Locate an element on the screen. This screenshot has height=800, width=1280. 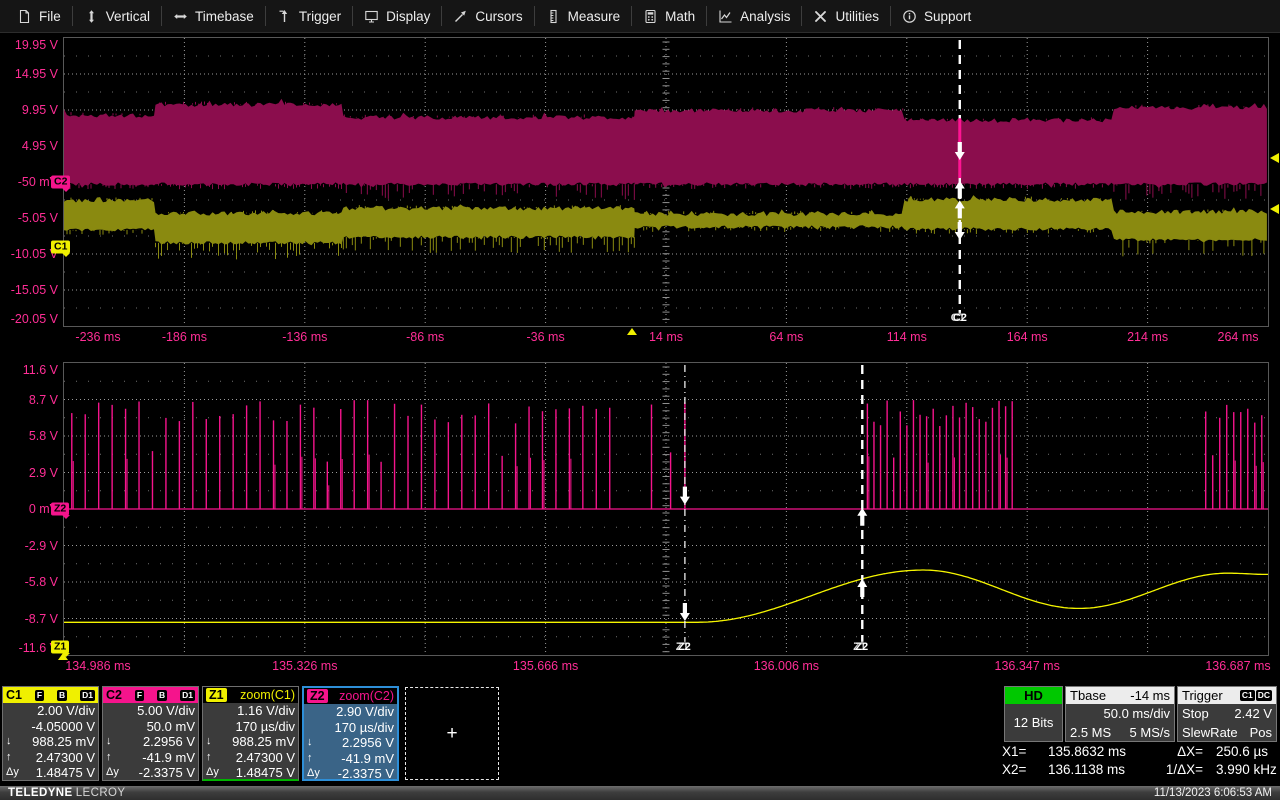
display-icon is located at coordinates (371, 16).